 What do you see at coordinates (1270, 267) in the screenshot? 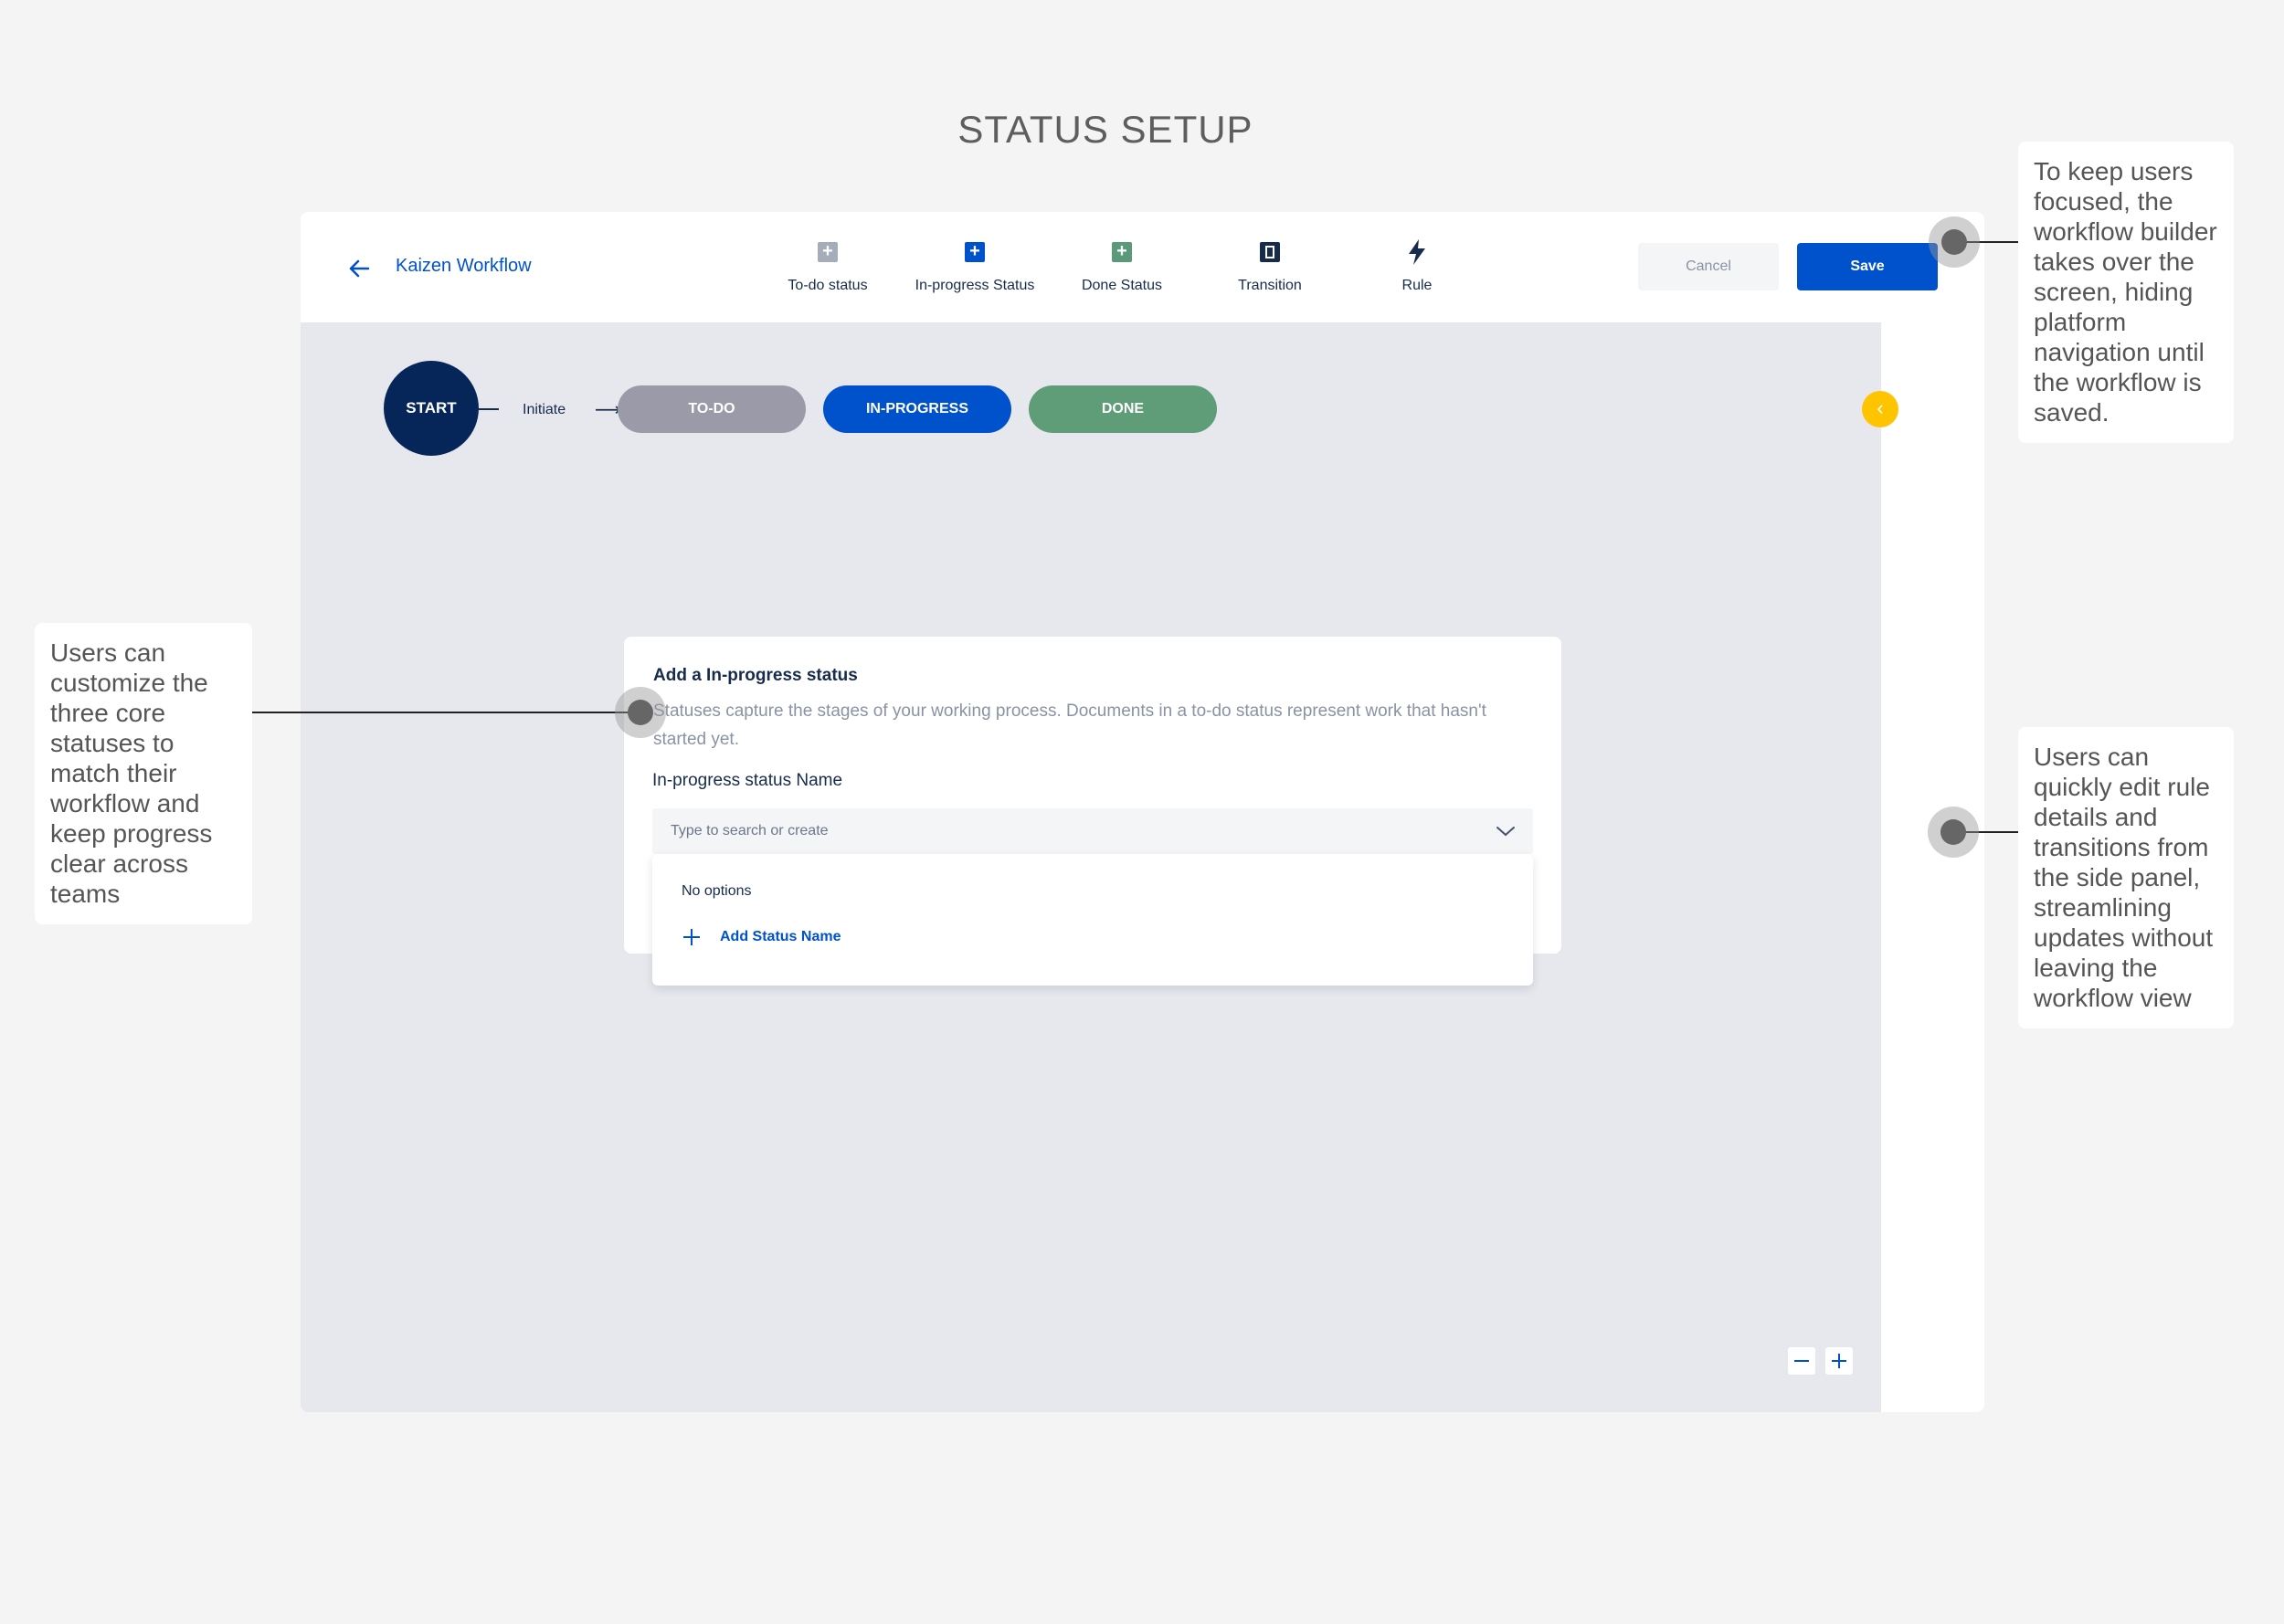
I see `tool-transition: Transition` at bounding box center [1270, 267].